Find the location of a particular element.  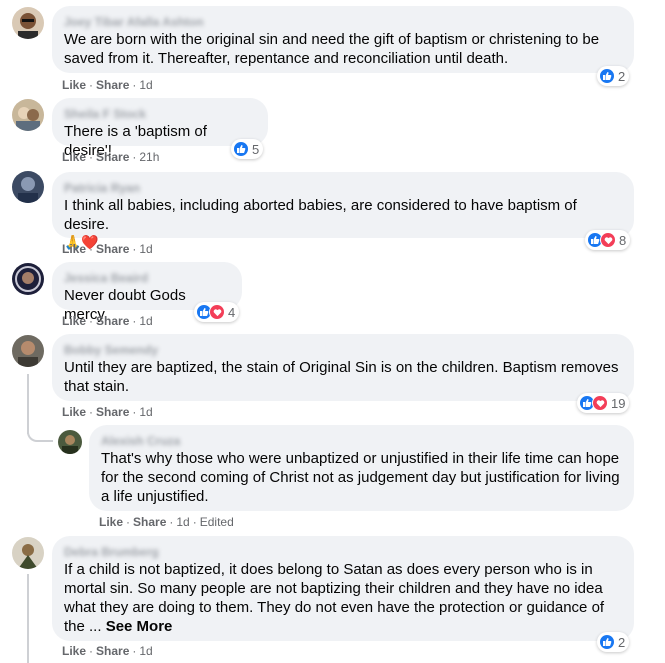

reaction-count: 5 is located at coordinates (256, 149).